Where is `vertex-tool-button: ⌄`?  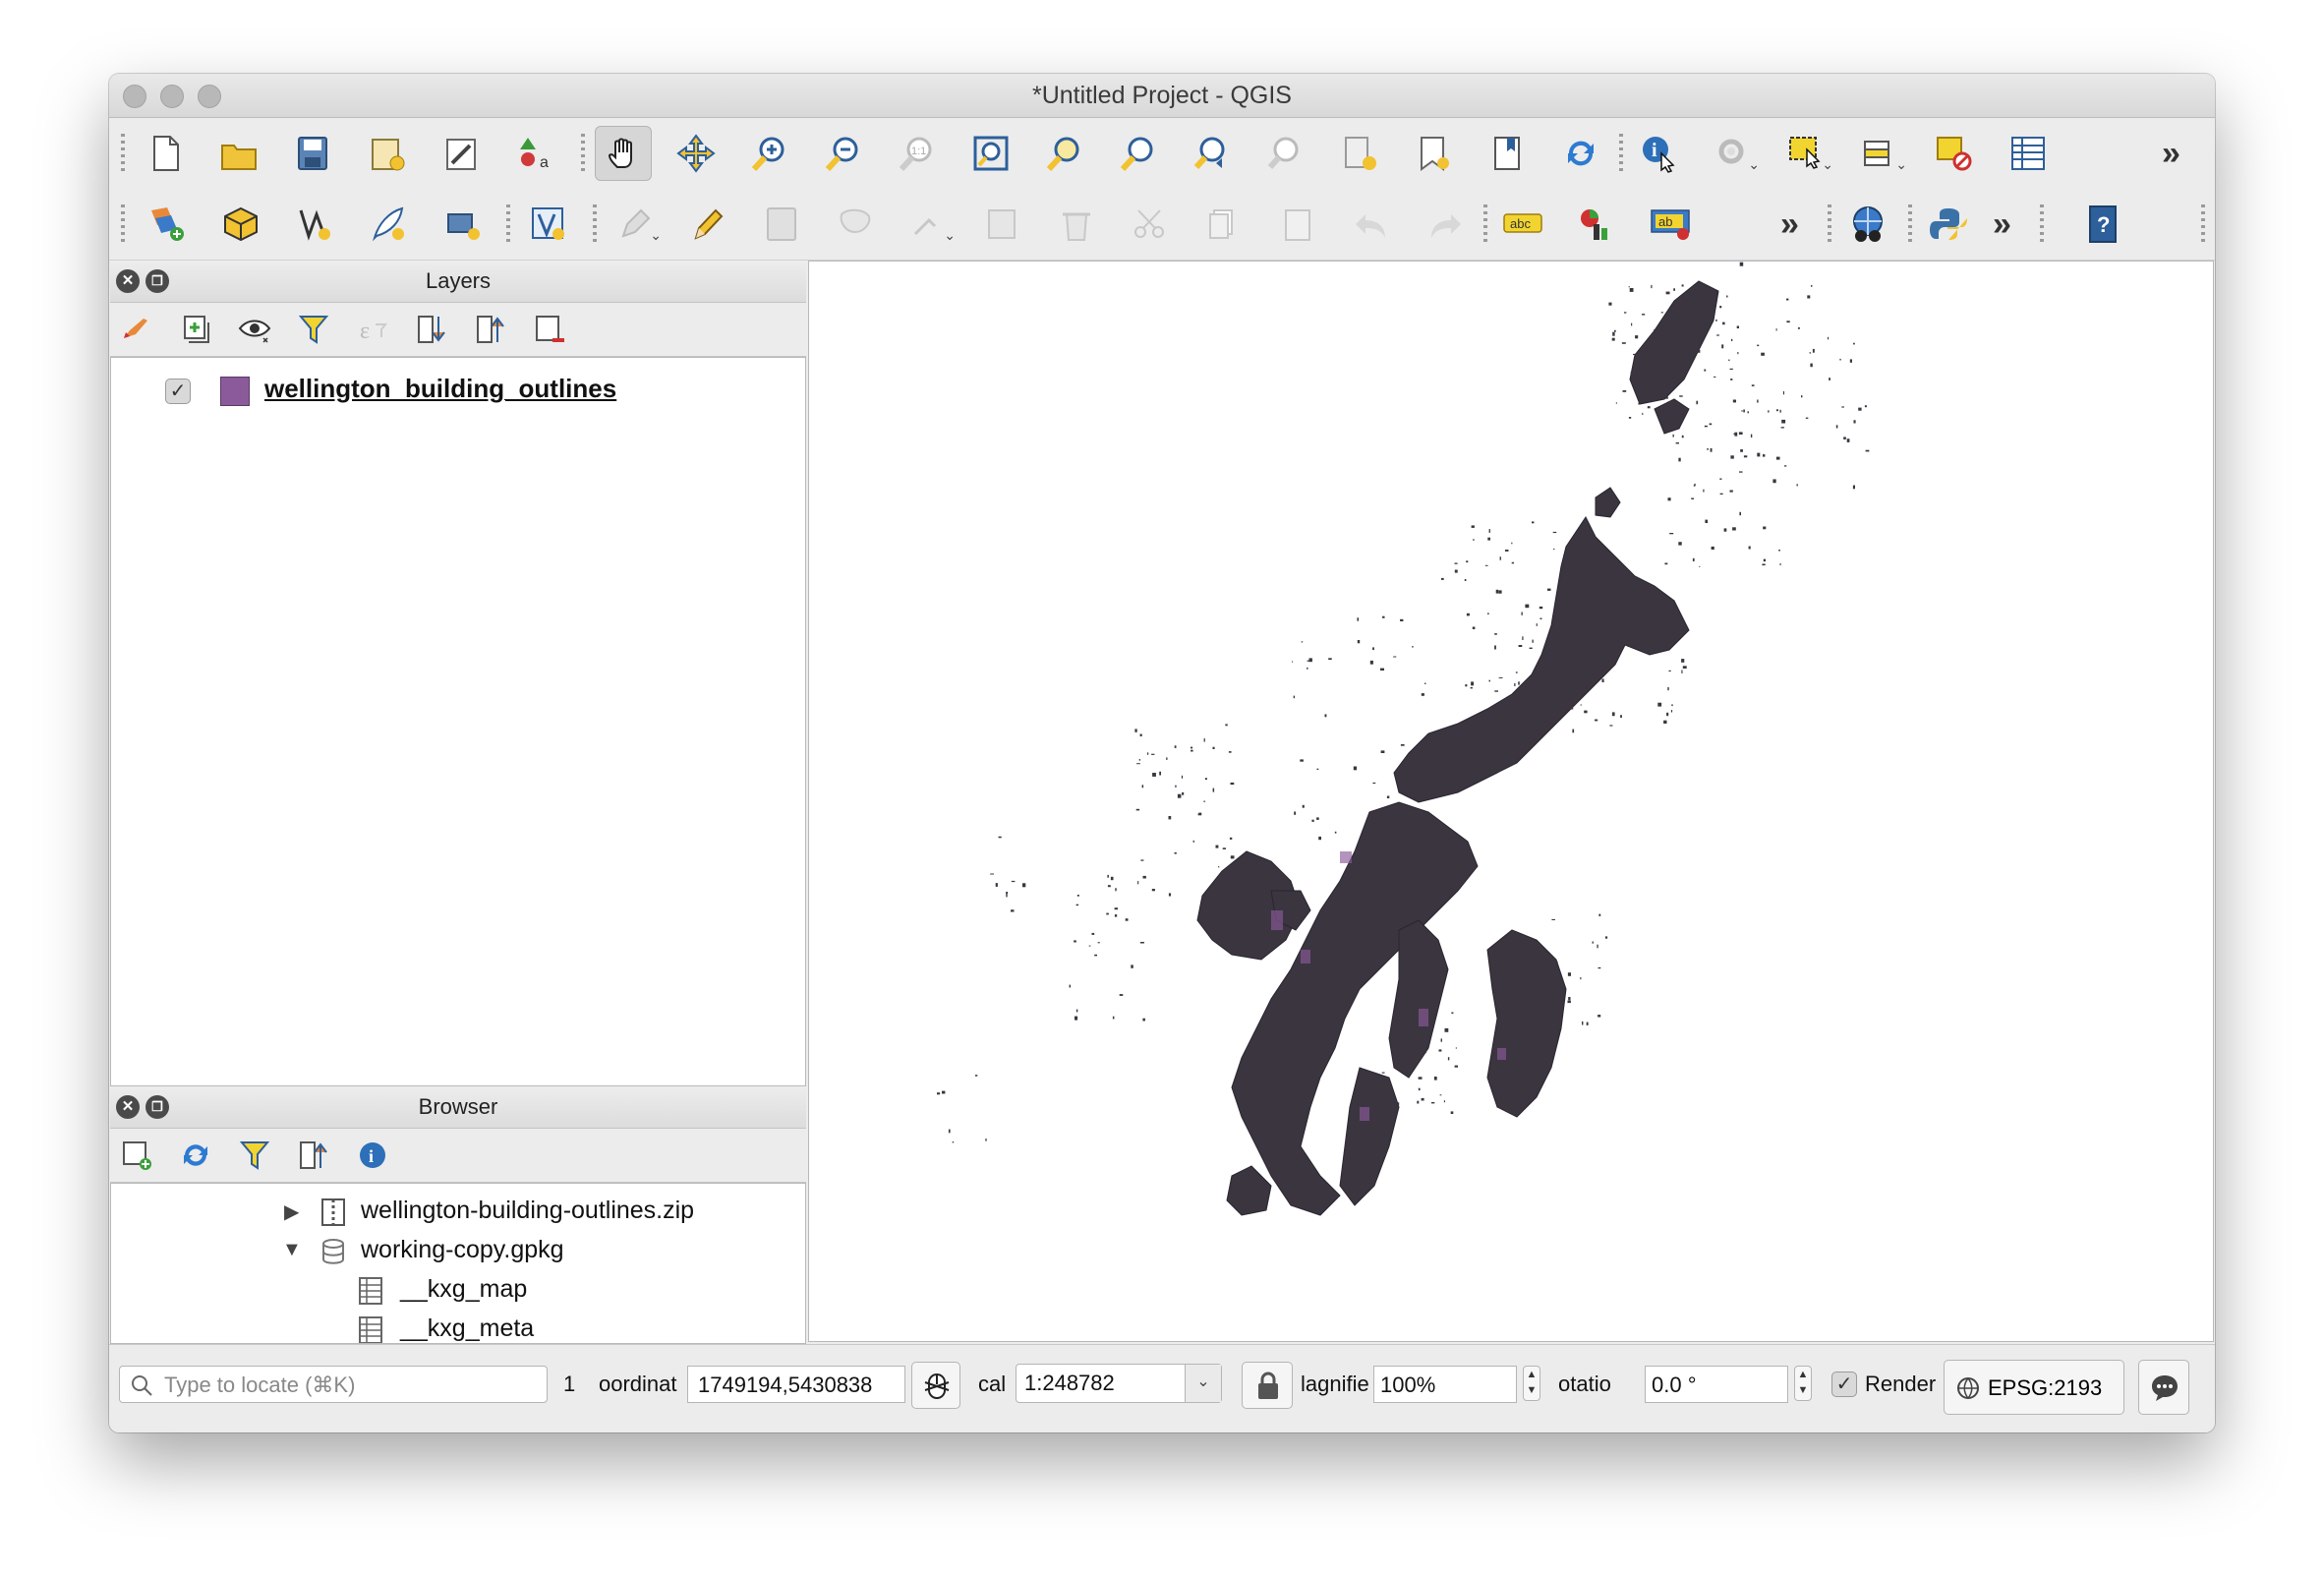 vertex-tool-button: ⌄ is located at coordinates (929, 224).